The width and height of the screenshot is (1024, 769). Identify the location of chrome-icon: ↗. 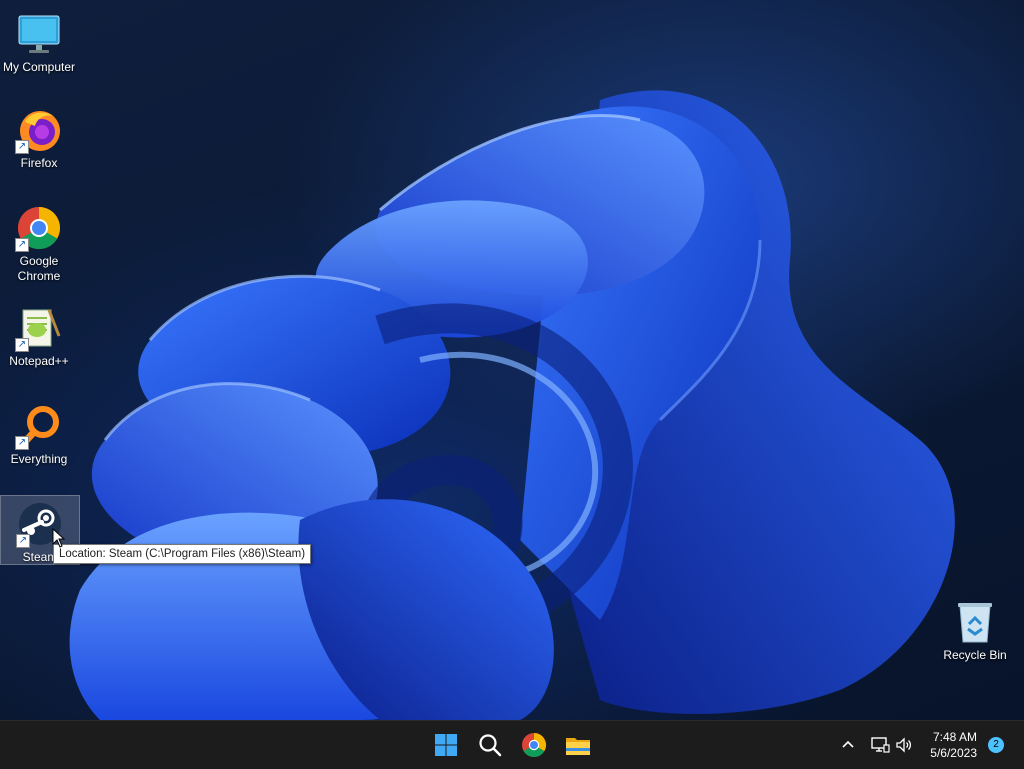
(39, 228).